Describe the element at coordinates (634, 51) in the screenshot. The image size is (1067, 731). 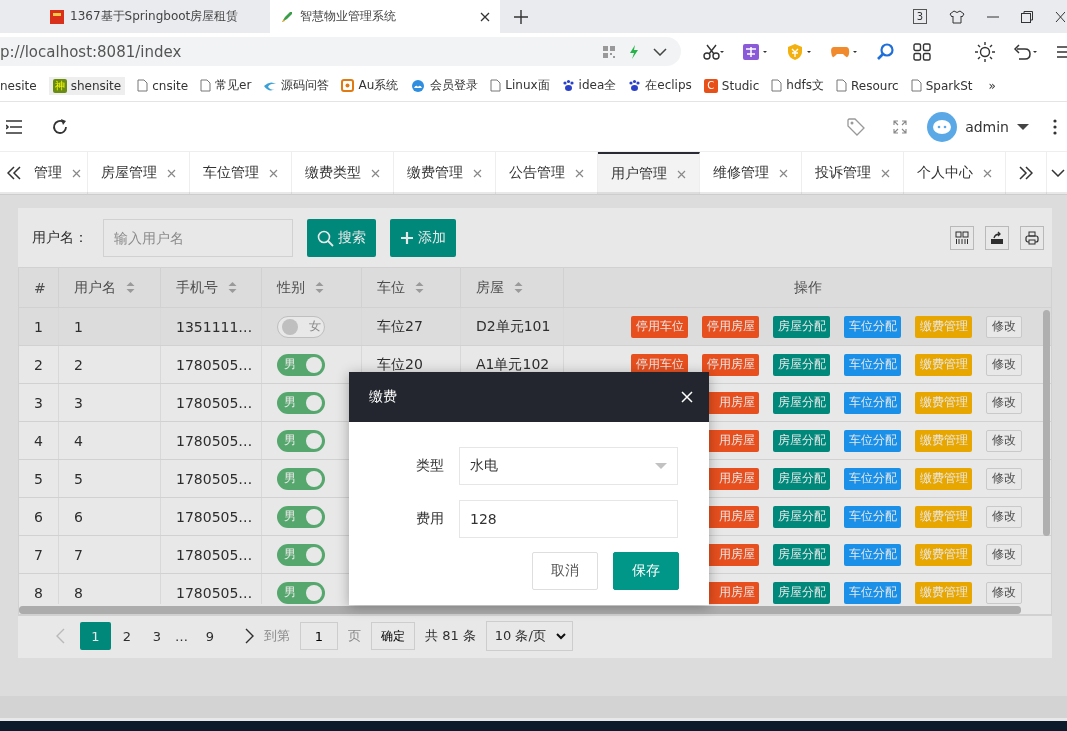
I see `lightning-icon` at that location.